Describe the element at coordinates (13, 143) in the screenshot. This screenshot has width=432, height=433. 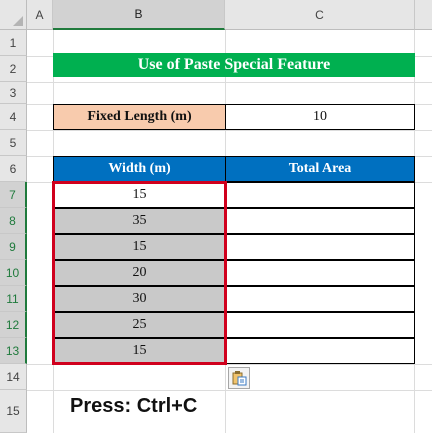
I see `row-header-5: 5` at that location.